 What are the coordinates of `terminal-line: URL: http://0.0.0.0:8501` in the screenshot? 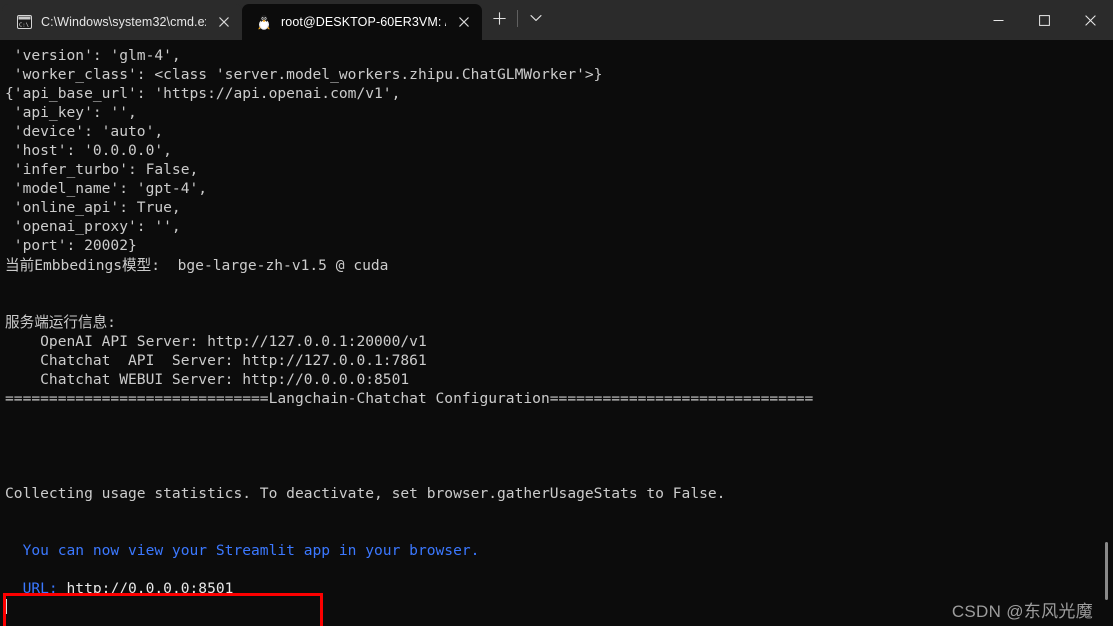 It's located at (409, 588).